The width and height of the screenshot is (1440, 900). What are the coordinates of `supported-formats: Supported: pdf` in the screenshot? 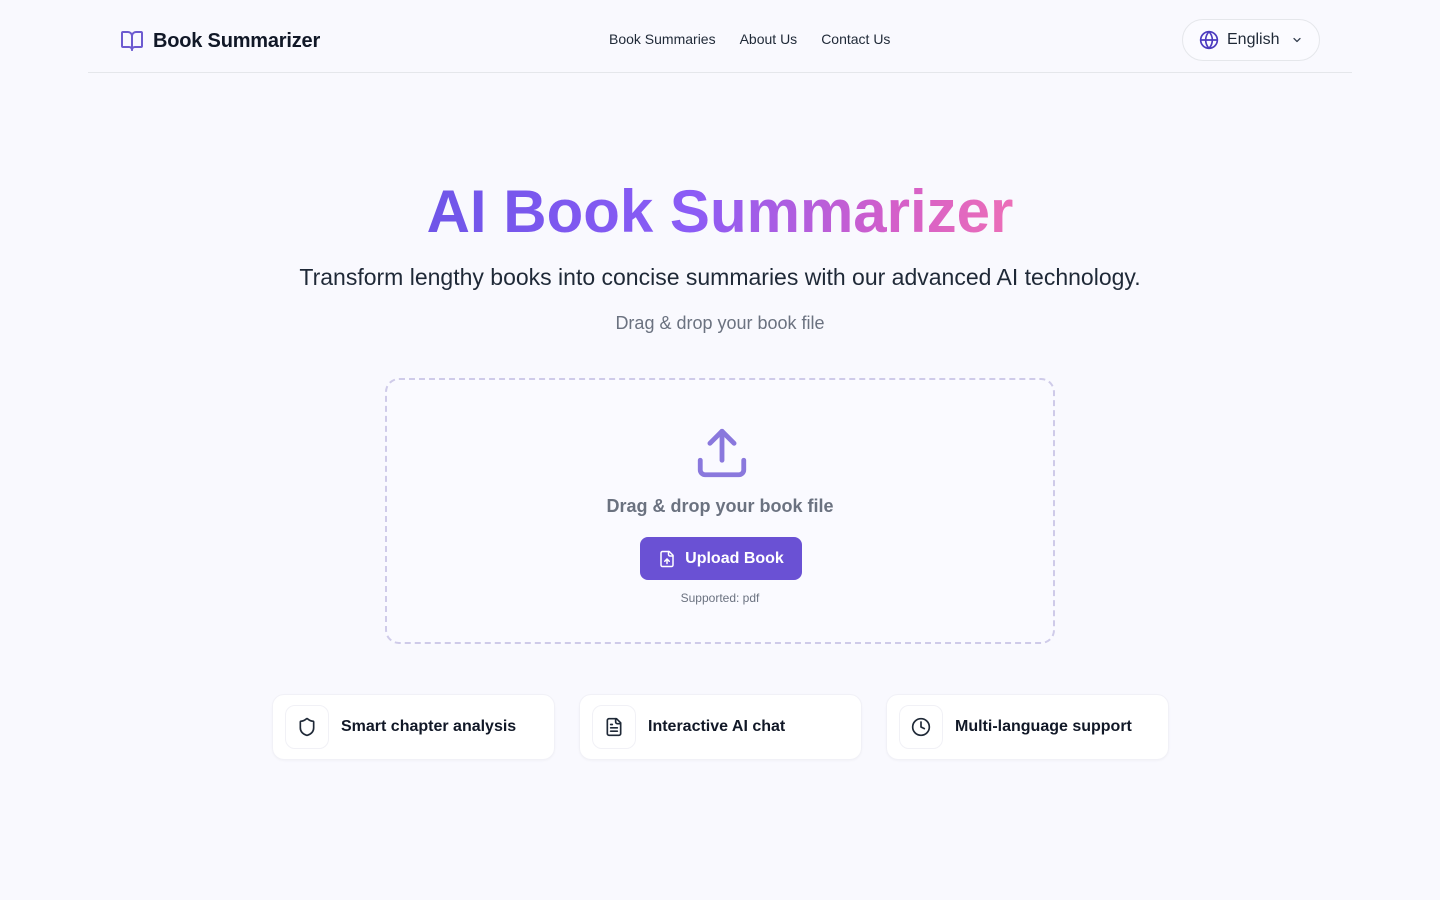 It's located at (720, 598).